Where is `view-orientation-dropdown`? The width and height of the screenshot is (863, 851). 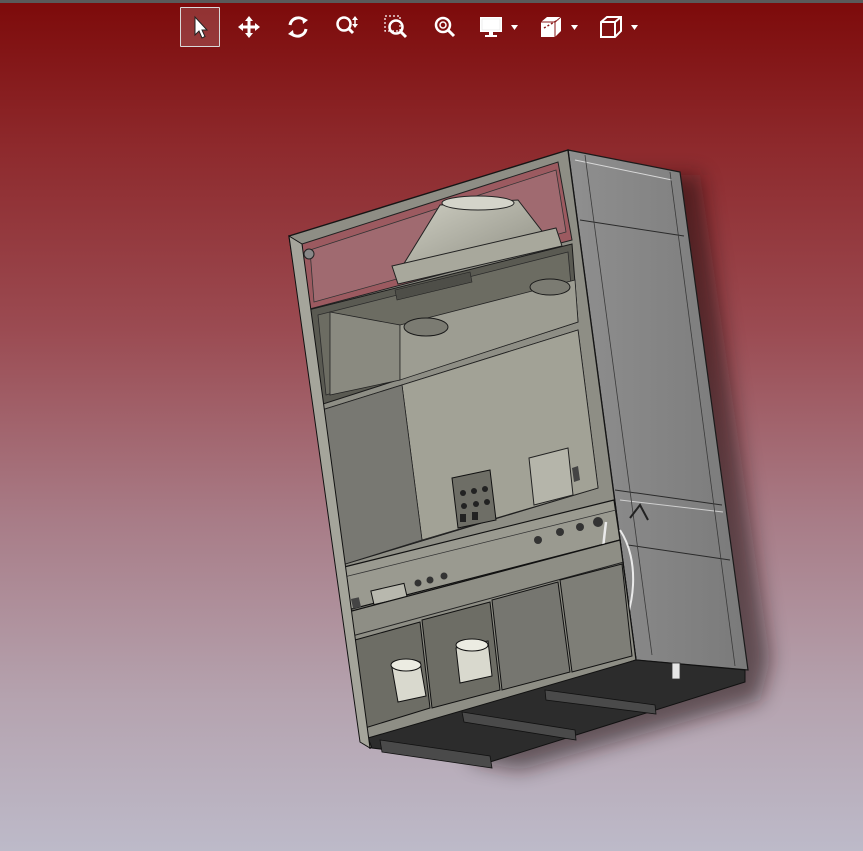 view-orientation-dropdown is located at coordinates (617, 27).